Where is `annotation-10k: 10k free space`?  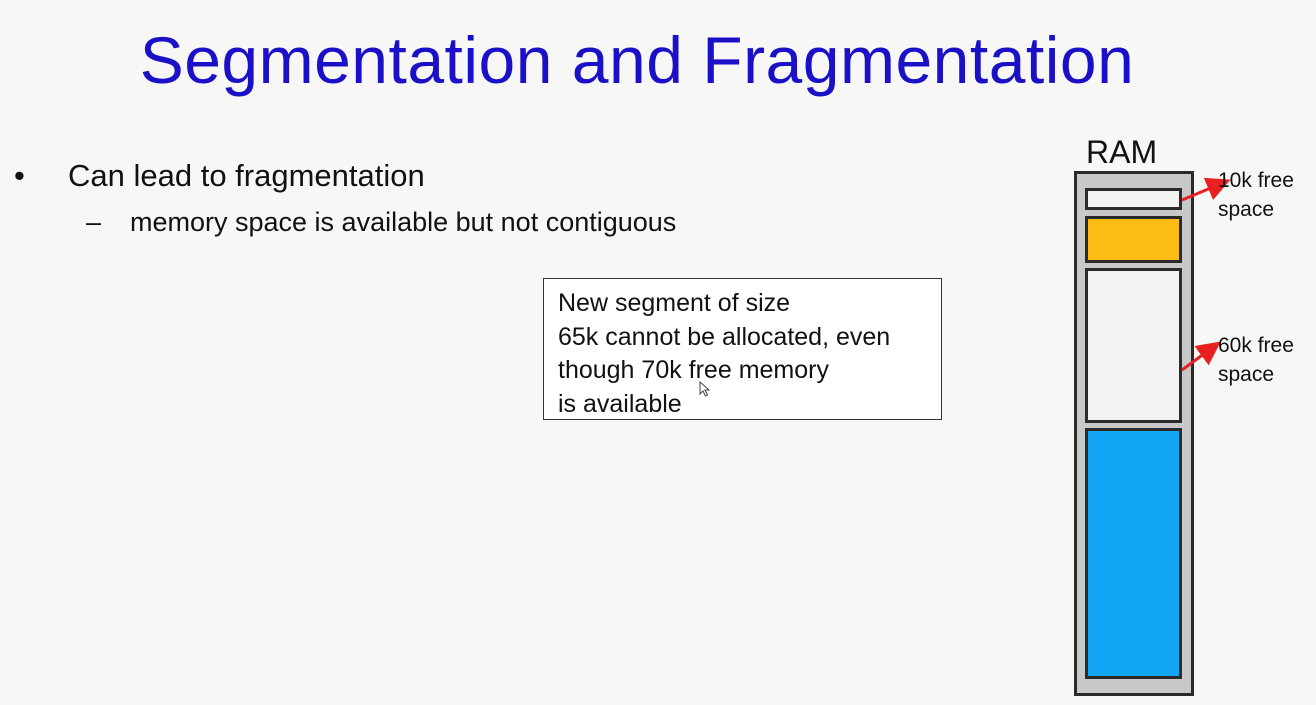
annotation-10k: 10k free space is located at coordinates (1256, 195).